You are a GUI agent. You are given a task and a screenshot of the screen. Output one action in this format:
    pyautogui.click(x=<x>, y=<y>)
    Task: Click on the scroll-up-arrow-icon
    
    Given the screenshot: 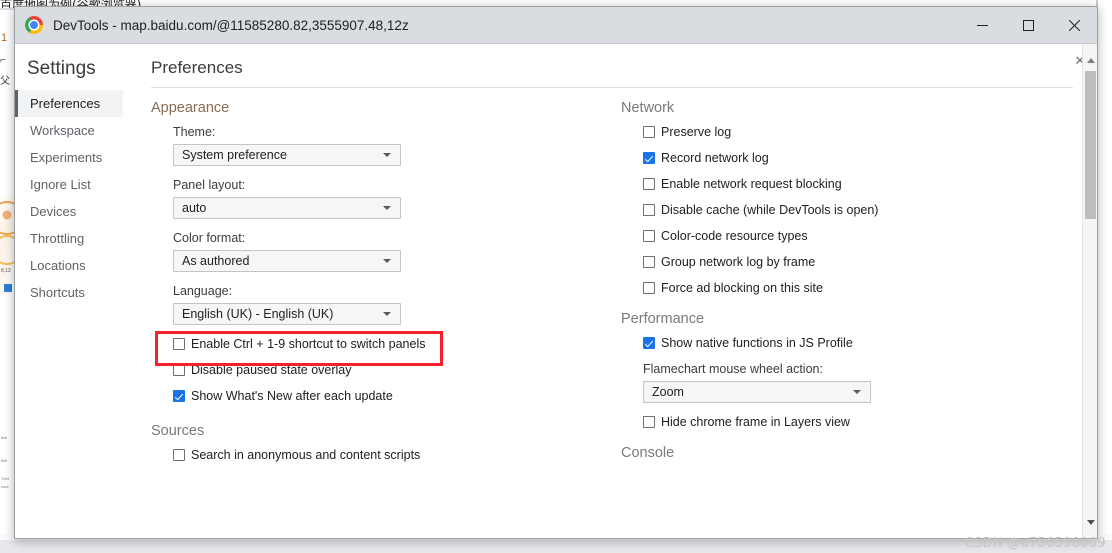 What is the action you would take?
    pyautogui.click(x=1090, y=60)
    